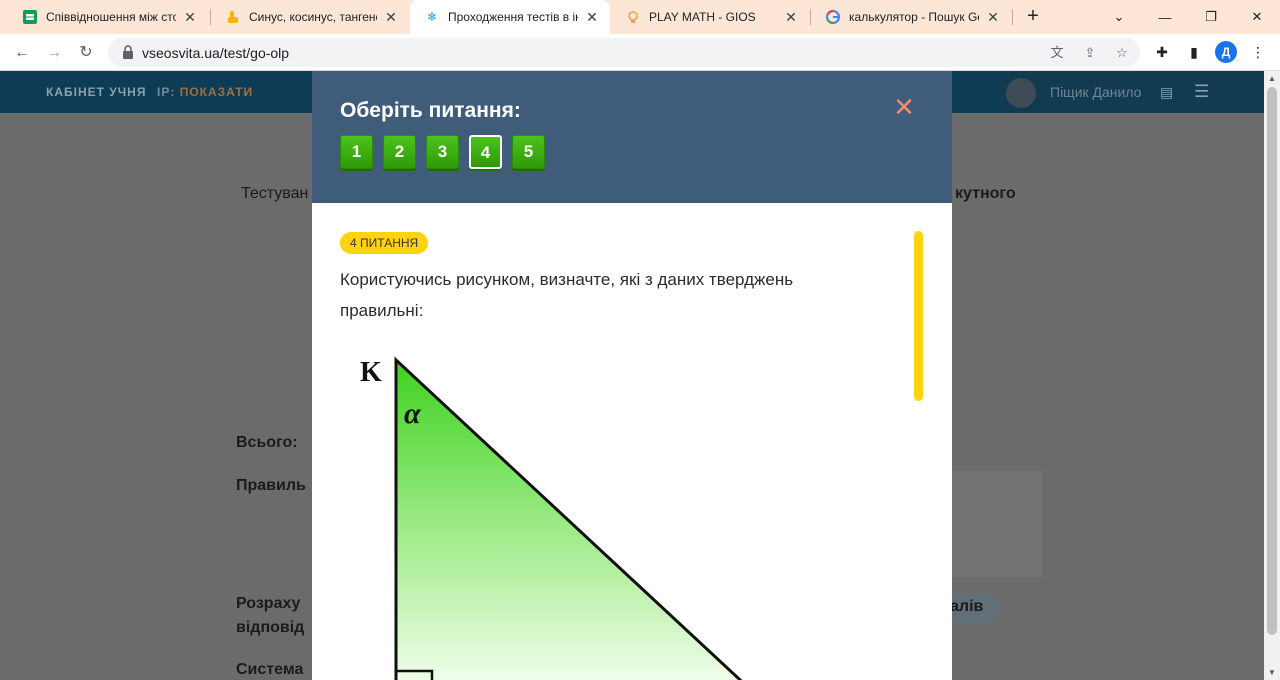  I want to click on test-title-end: кутного, so click(985, 193).